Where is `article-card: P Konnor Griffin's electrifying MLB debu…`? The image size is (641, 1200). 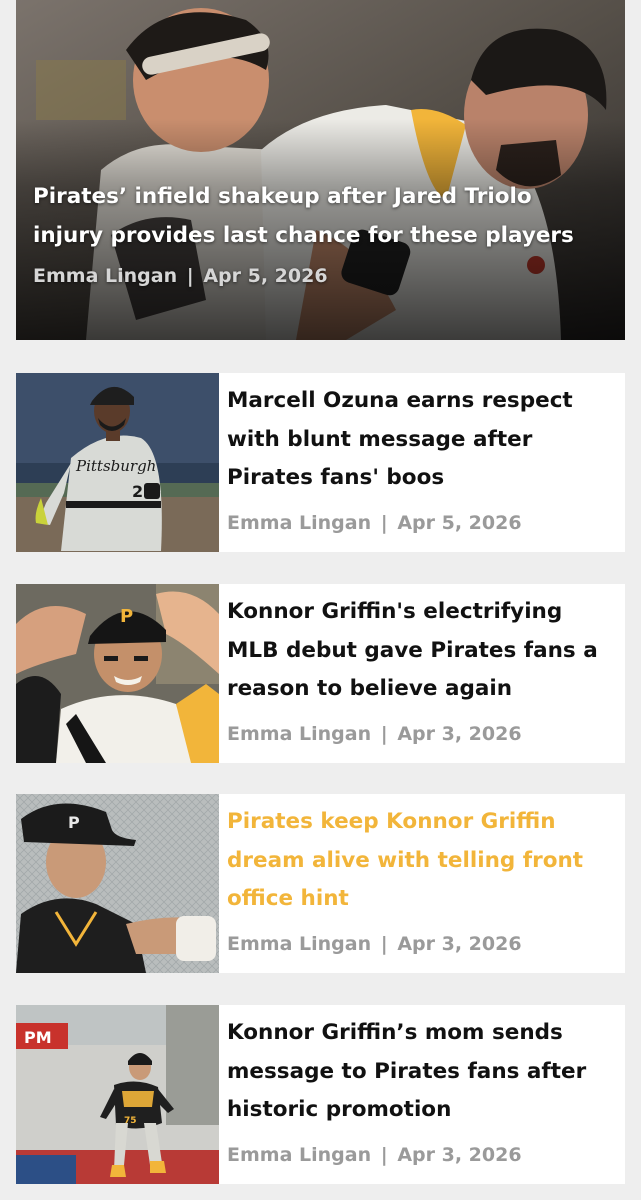
article-card: P Konnor Griffin's electrifying MLB debu… is located at coordinates (320, 673).